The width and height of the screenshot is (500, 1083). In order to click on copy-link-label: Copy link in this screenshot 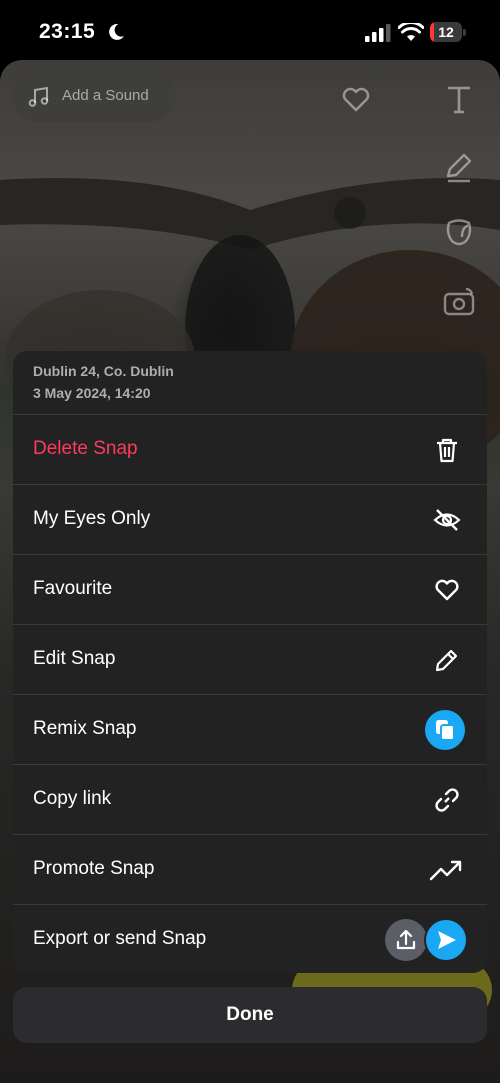, I will do `click(72, 798)`.